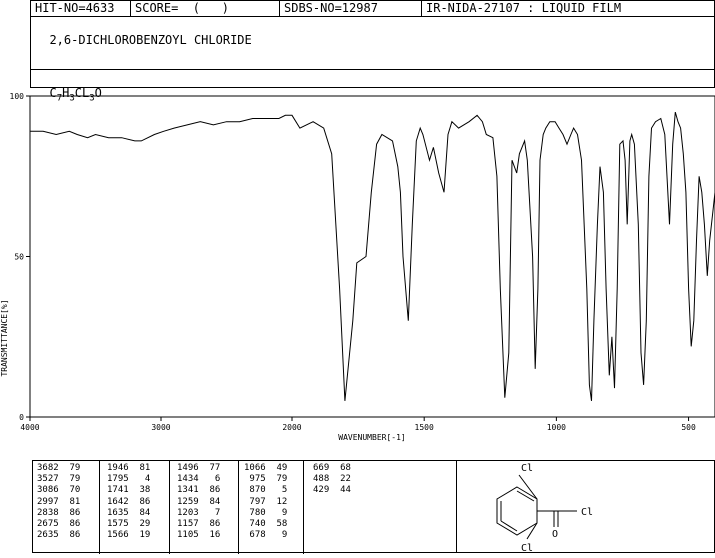  What do you see at coordinates (19, 257) in the screenshot?
I see `y-tick-label: 50` at bounding box center [19, 257].